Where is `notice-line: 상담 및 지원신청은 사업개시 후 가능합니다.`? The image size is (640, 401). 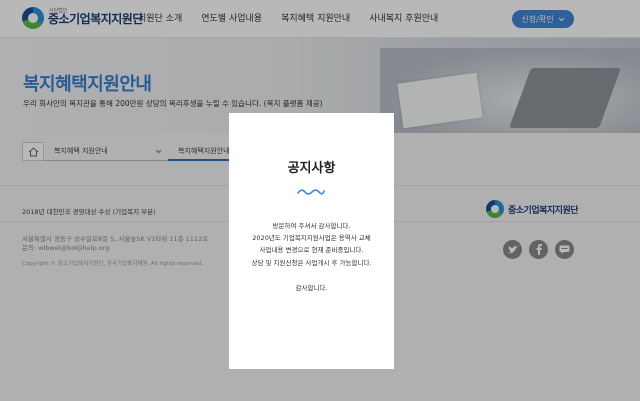
notice-line: 상담 및 지원신청은 사업개시 후 가능합니다. is located at coordinates (311, 262).